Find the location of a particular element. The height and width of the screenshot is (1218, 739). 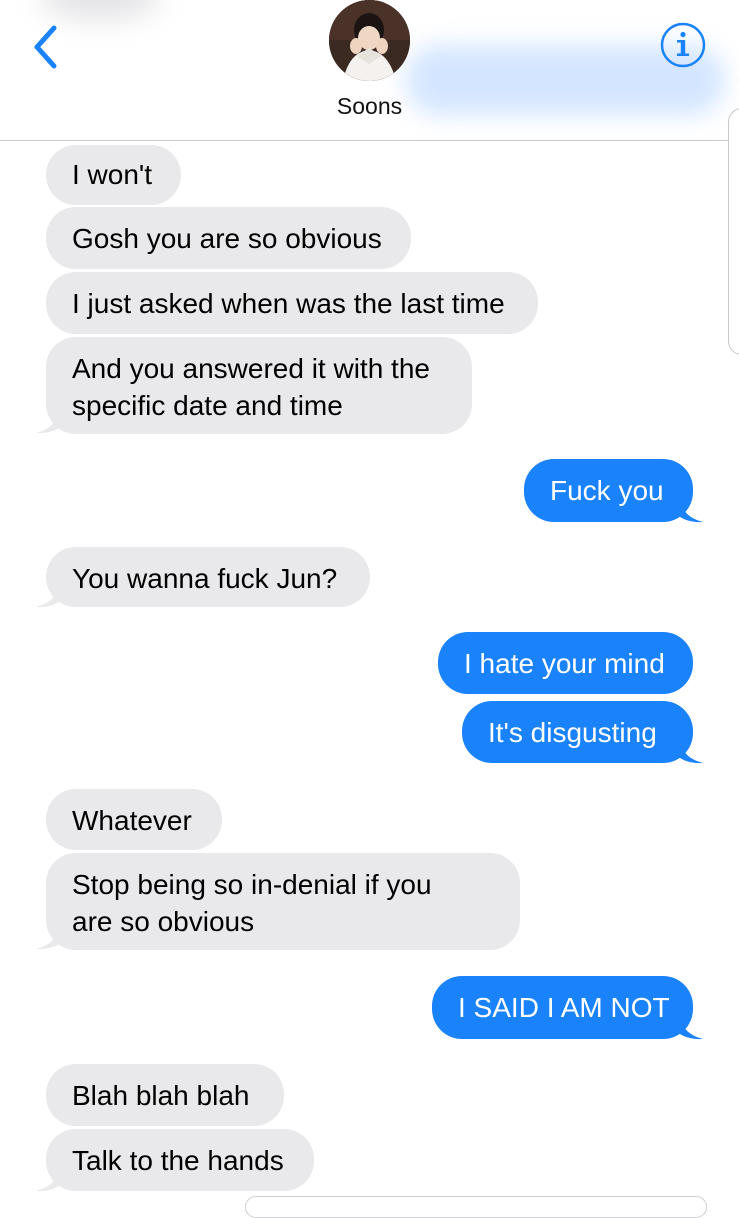

message-text: Blah blah blah is located at coordinates (161, 1095).